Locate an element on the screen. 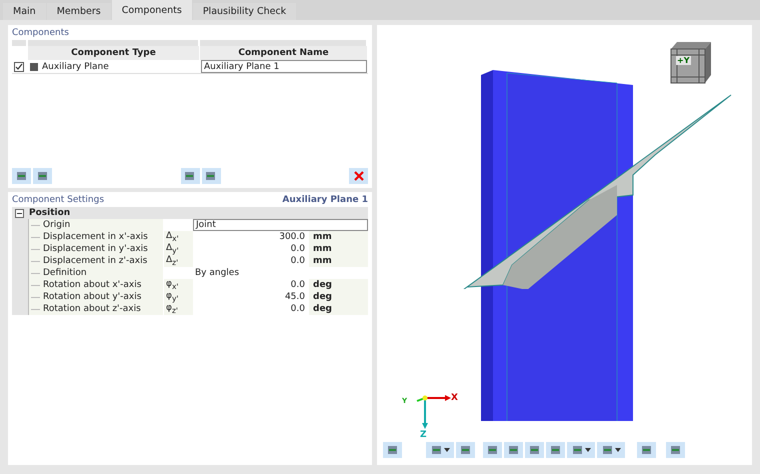 The height and width of the screenshot is (474, 760). column-header: Component Type is located at coordinates (114, 53).